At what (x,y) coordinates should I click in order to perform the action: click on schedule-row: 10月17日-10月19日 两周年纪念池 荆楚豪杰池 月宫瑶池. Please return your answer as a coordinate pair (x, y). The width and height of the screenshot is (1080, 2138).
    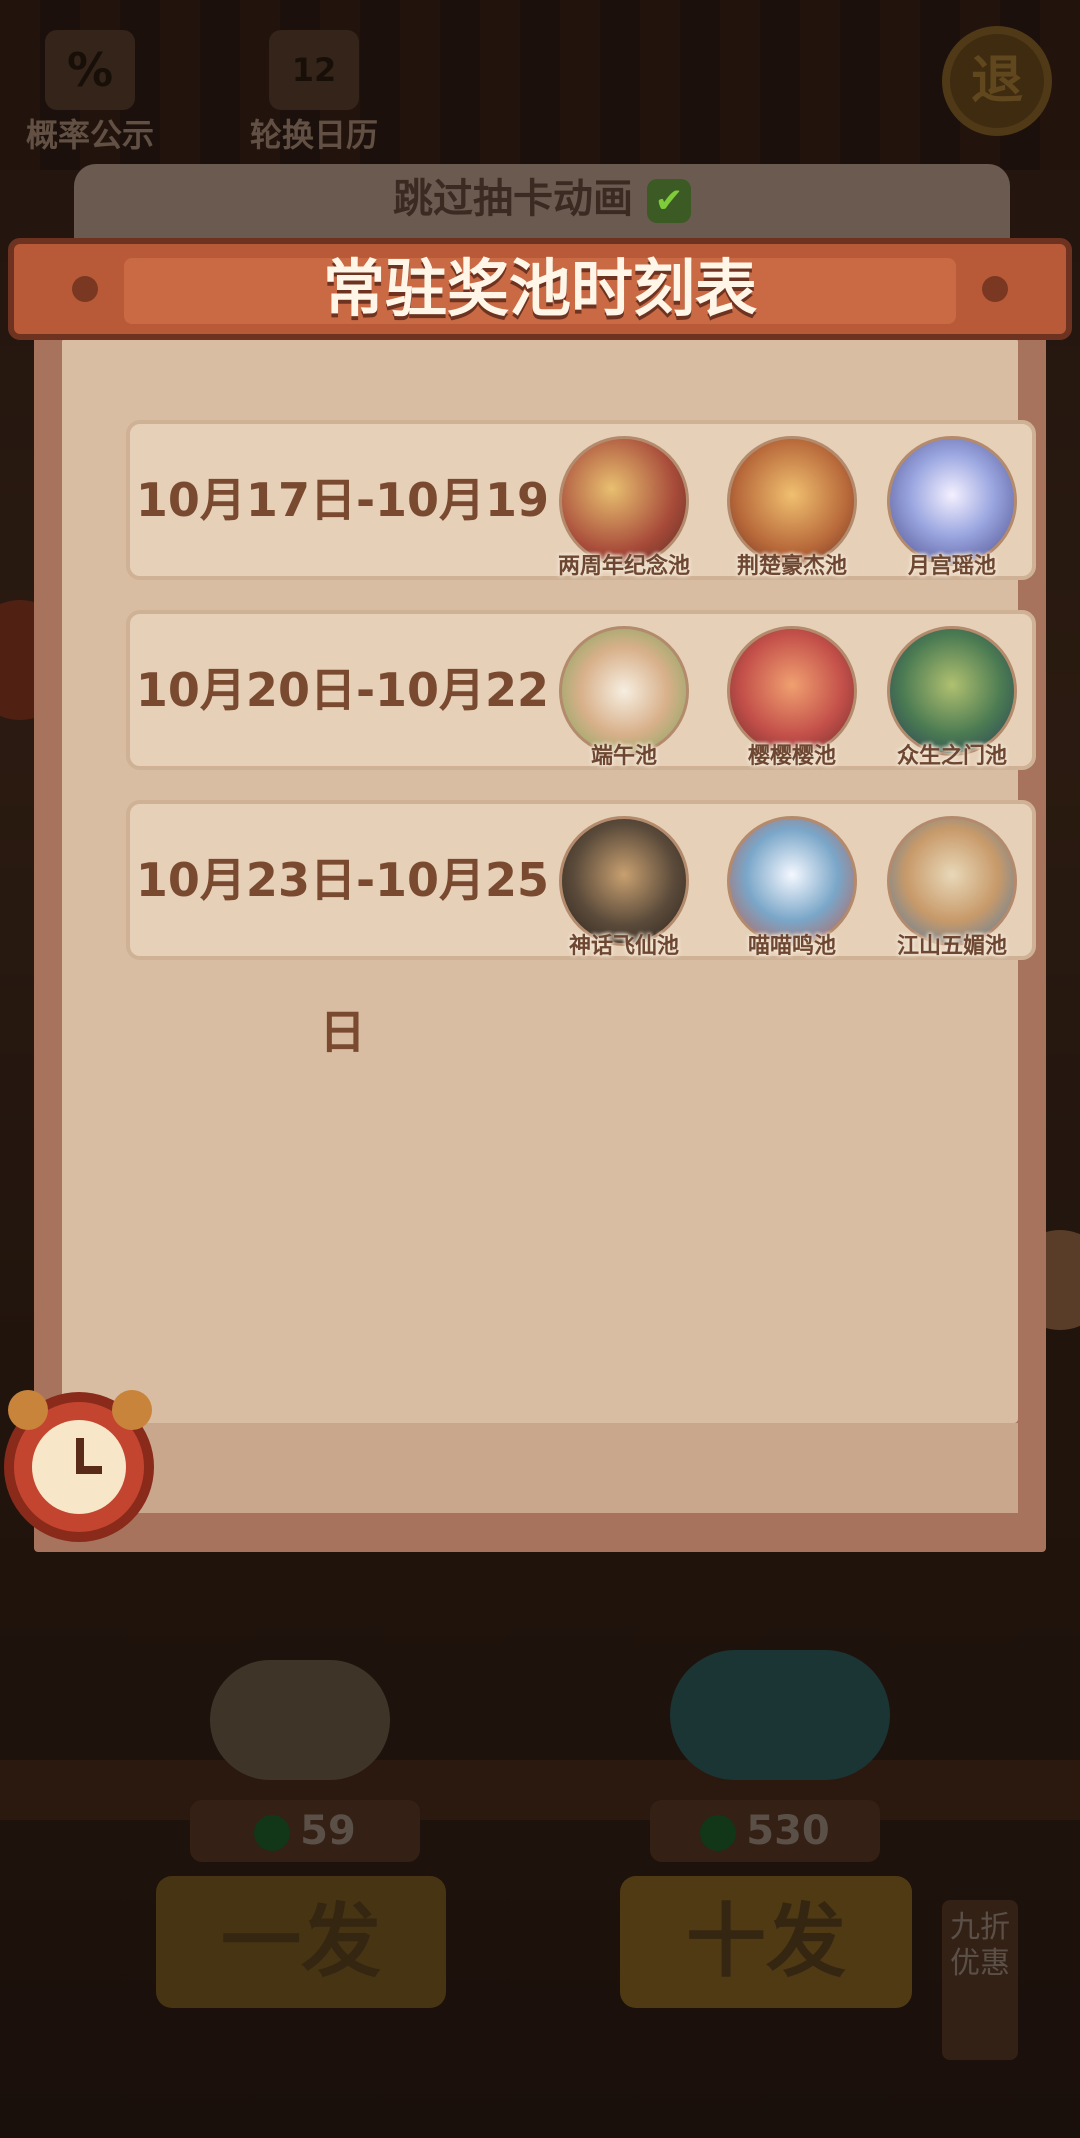
    Looking at the image, I should click on (581, 549).